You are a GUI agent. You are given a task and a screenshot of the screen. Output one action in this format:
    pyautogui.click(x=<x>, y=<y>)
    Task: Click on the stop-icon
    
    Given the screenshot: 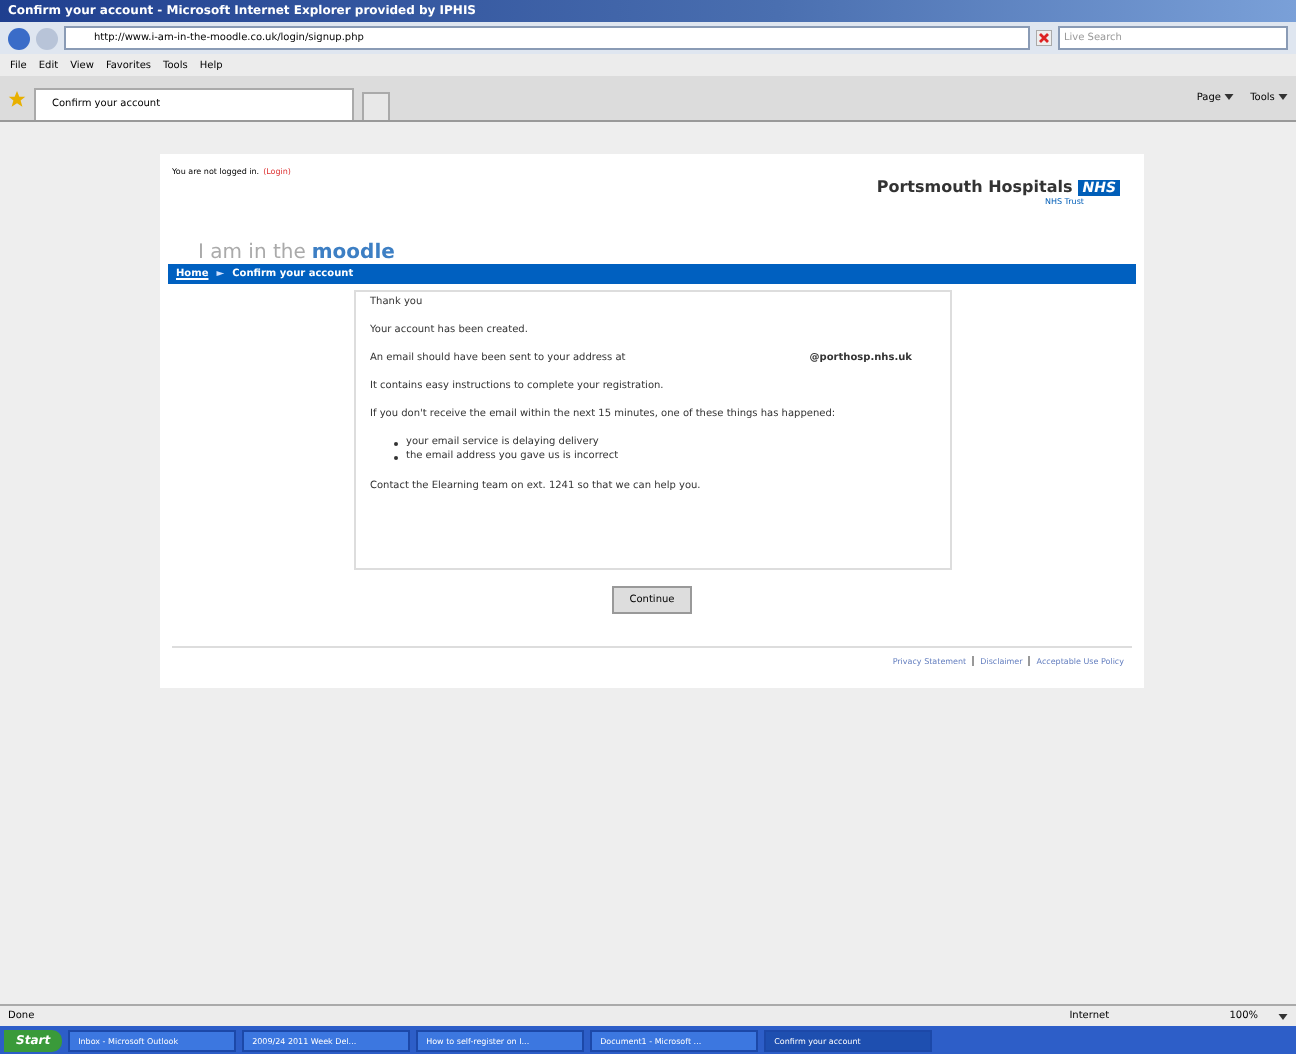 What is the action you would take?
    pyautogui.click(x=1044, y=38)
    